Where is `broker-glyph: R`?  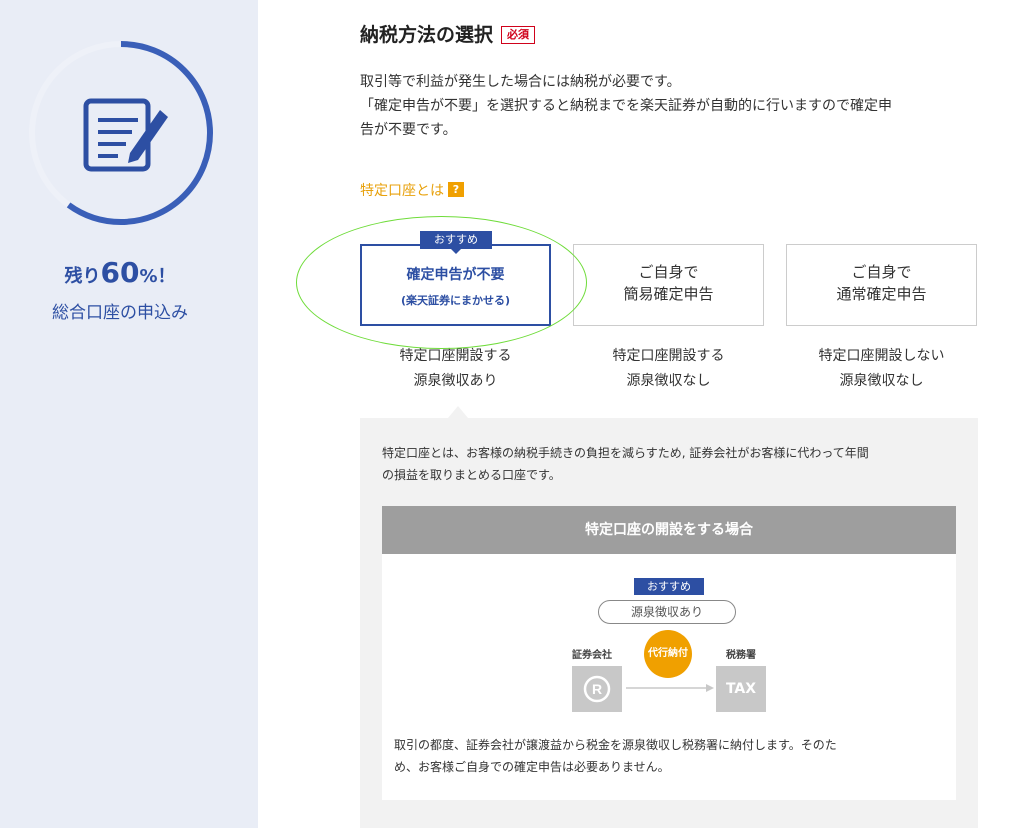 broker-glyph: R is located at coordinates (597, 689).